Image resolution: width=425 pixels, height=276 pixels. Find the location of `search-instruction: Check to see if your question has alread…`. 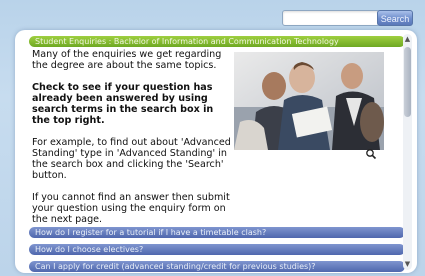

search-instruction: Check to see if your question has alread… is located at coordinates (123, 104).